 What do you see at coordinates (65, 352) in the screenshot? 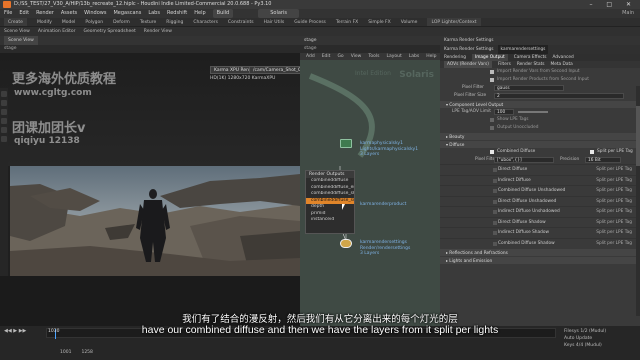
I see `range-start: 1001` at bounding box center [65, 352].